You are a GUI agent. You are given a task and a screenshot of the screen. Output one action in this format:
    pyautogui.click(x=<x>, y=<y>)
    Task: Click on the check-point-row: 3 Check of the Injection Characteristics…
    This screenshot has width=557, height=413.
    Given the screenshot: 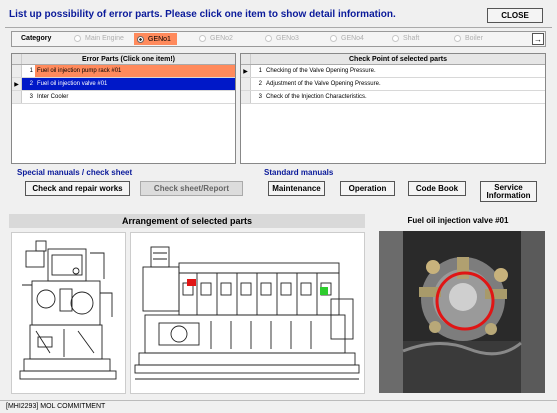 What is the action you would take?
    pyautogui.click(x=393, y=97)
    